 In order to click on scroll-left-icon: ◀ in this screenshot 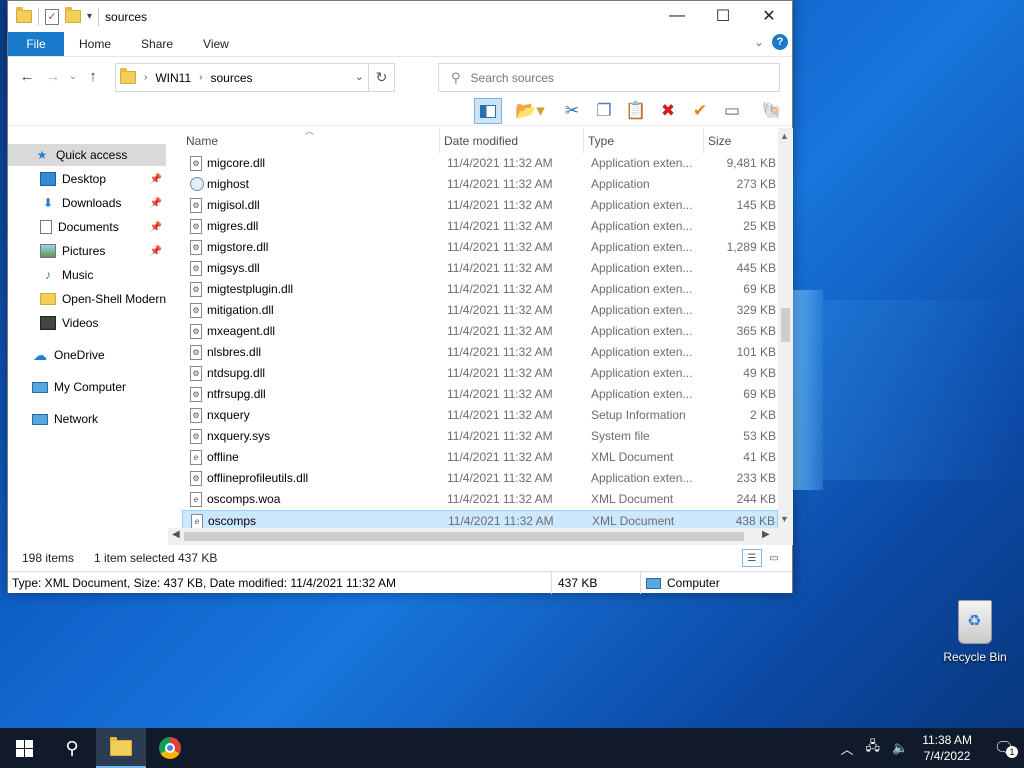, I will do `click(176, 534)`.